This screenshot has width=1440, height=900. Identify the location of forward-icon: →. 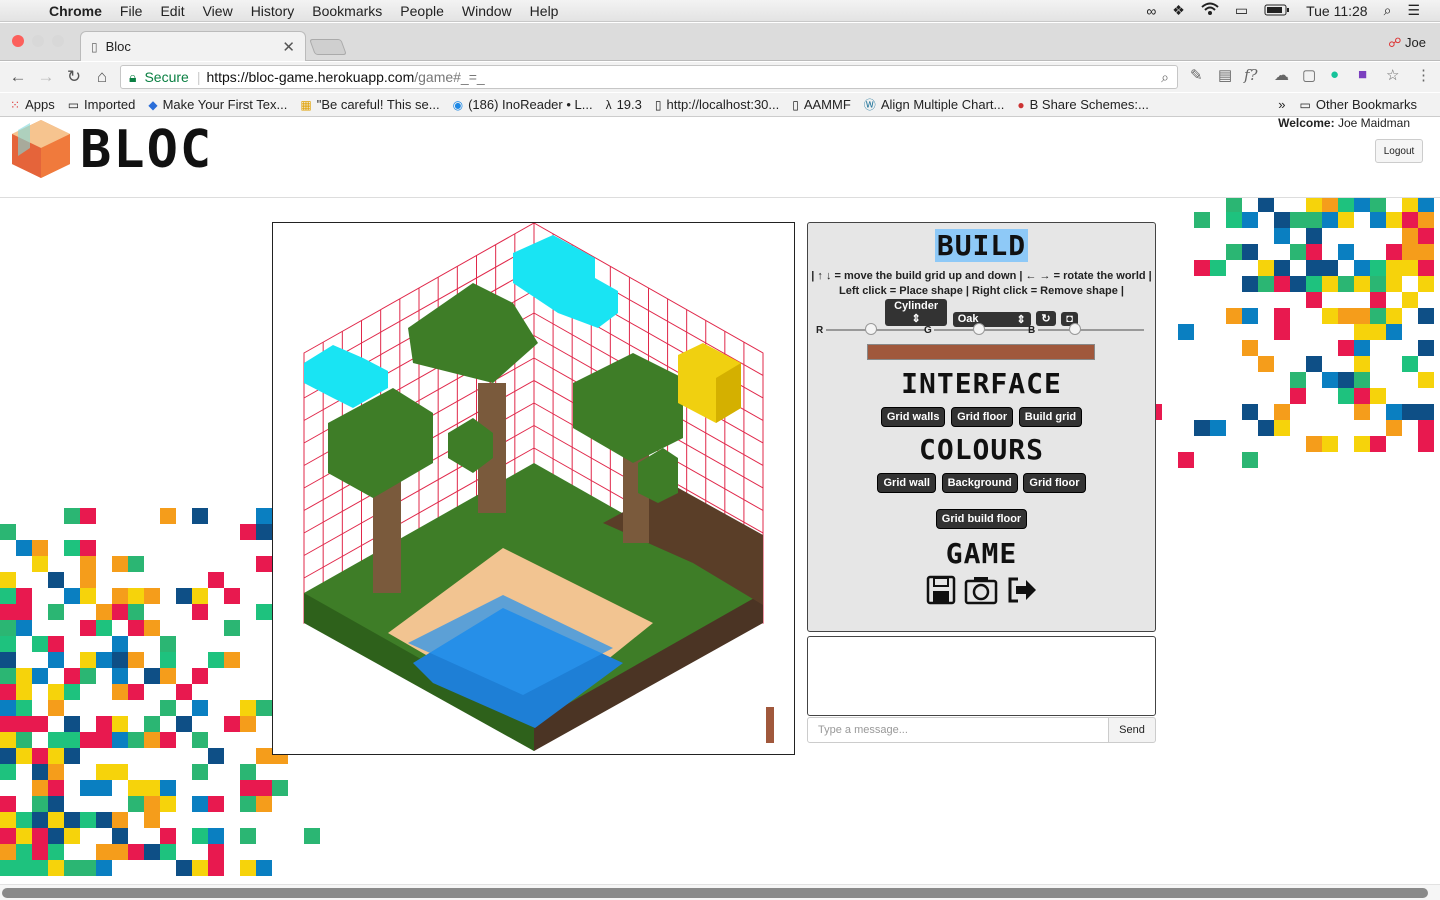
(46, 77).